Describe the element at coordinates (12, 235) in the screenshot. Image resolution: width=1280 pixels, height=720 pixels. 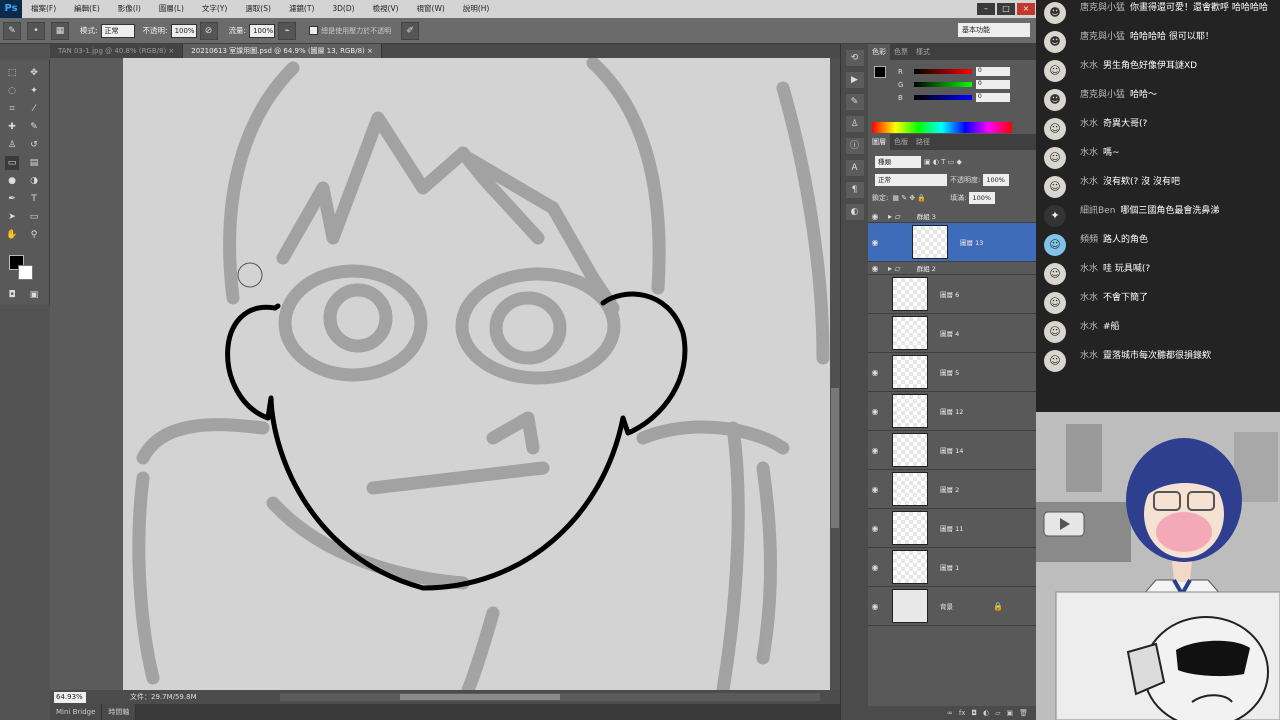
I see `hand-icon: ✋` at that location.